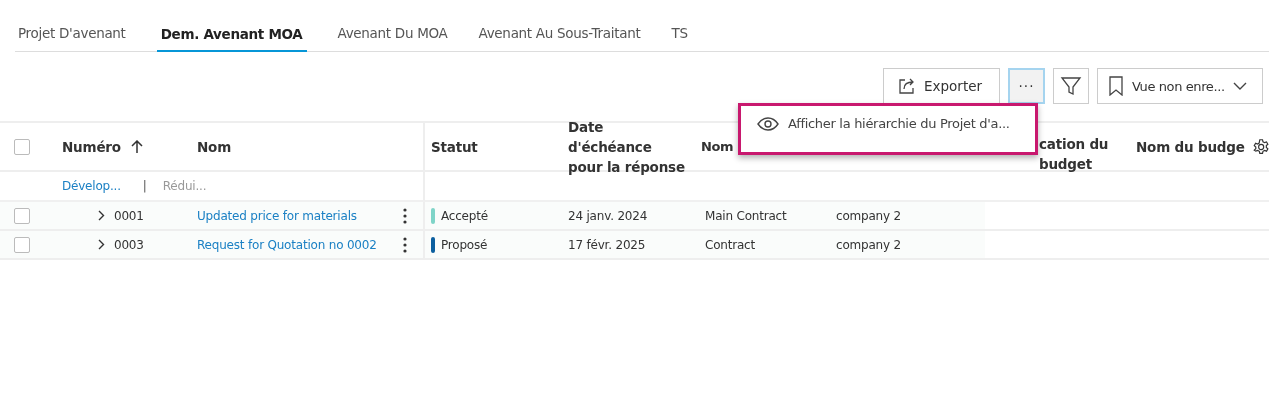 Image resolution: width=1269 pixels, height=400 pixels. Describe the element at coordinates (941, 86) in the screenshot. I see `export-button: Exporter` at that location.